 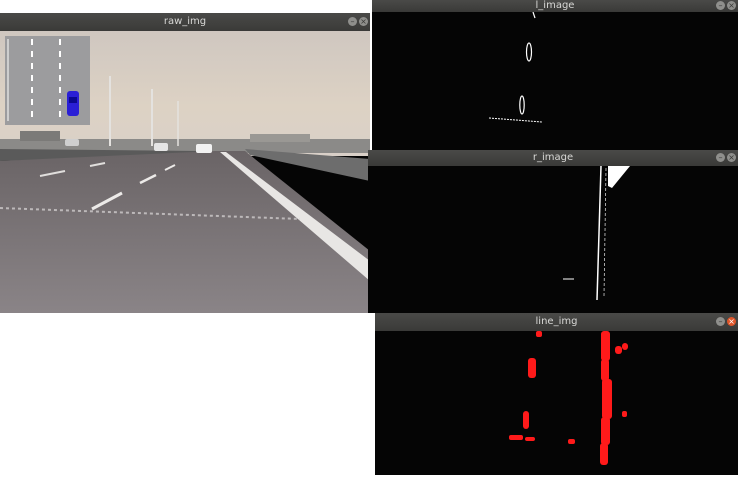 What do you see at coordinates (47, 80) in the screenshot?
I see `birds-eye-inset` at bounding box center [47, 80].